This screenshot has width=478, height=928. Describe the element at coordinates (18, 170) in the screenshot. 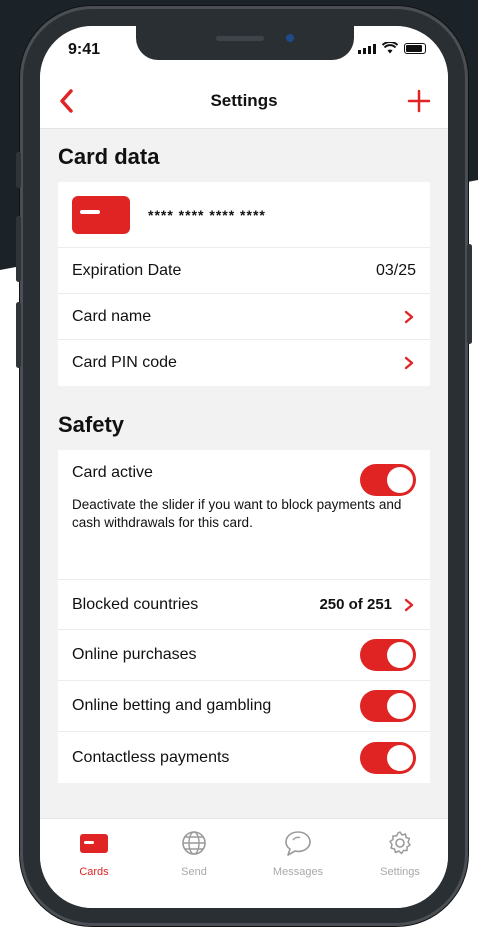

I see `mute-switch` at that location.